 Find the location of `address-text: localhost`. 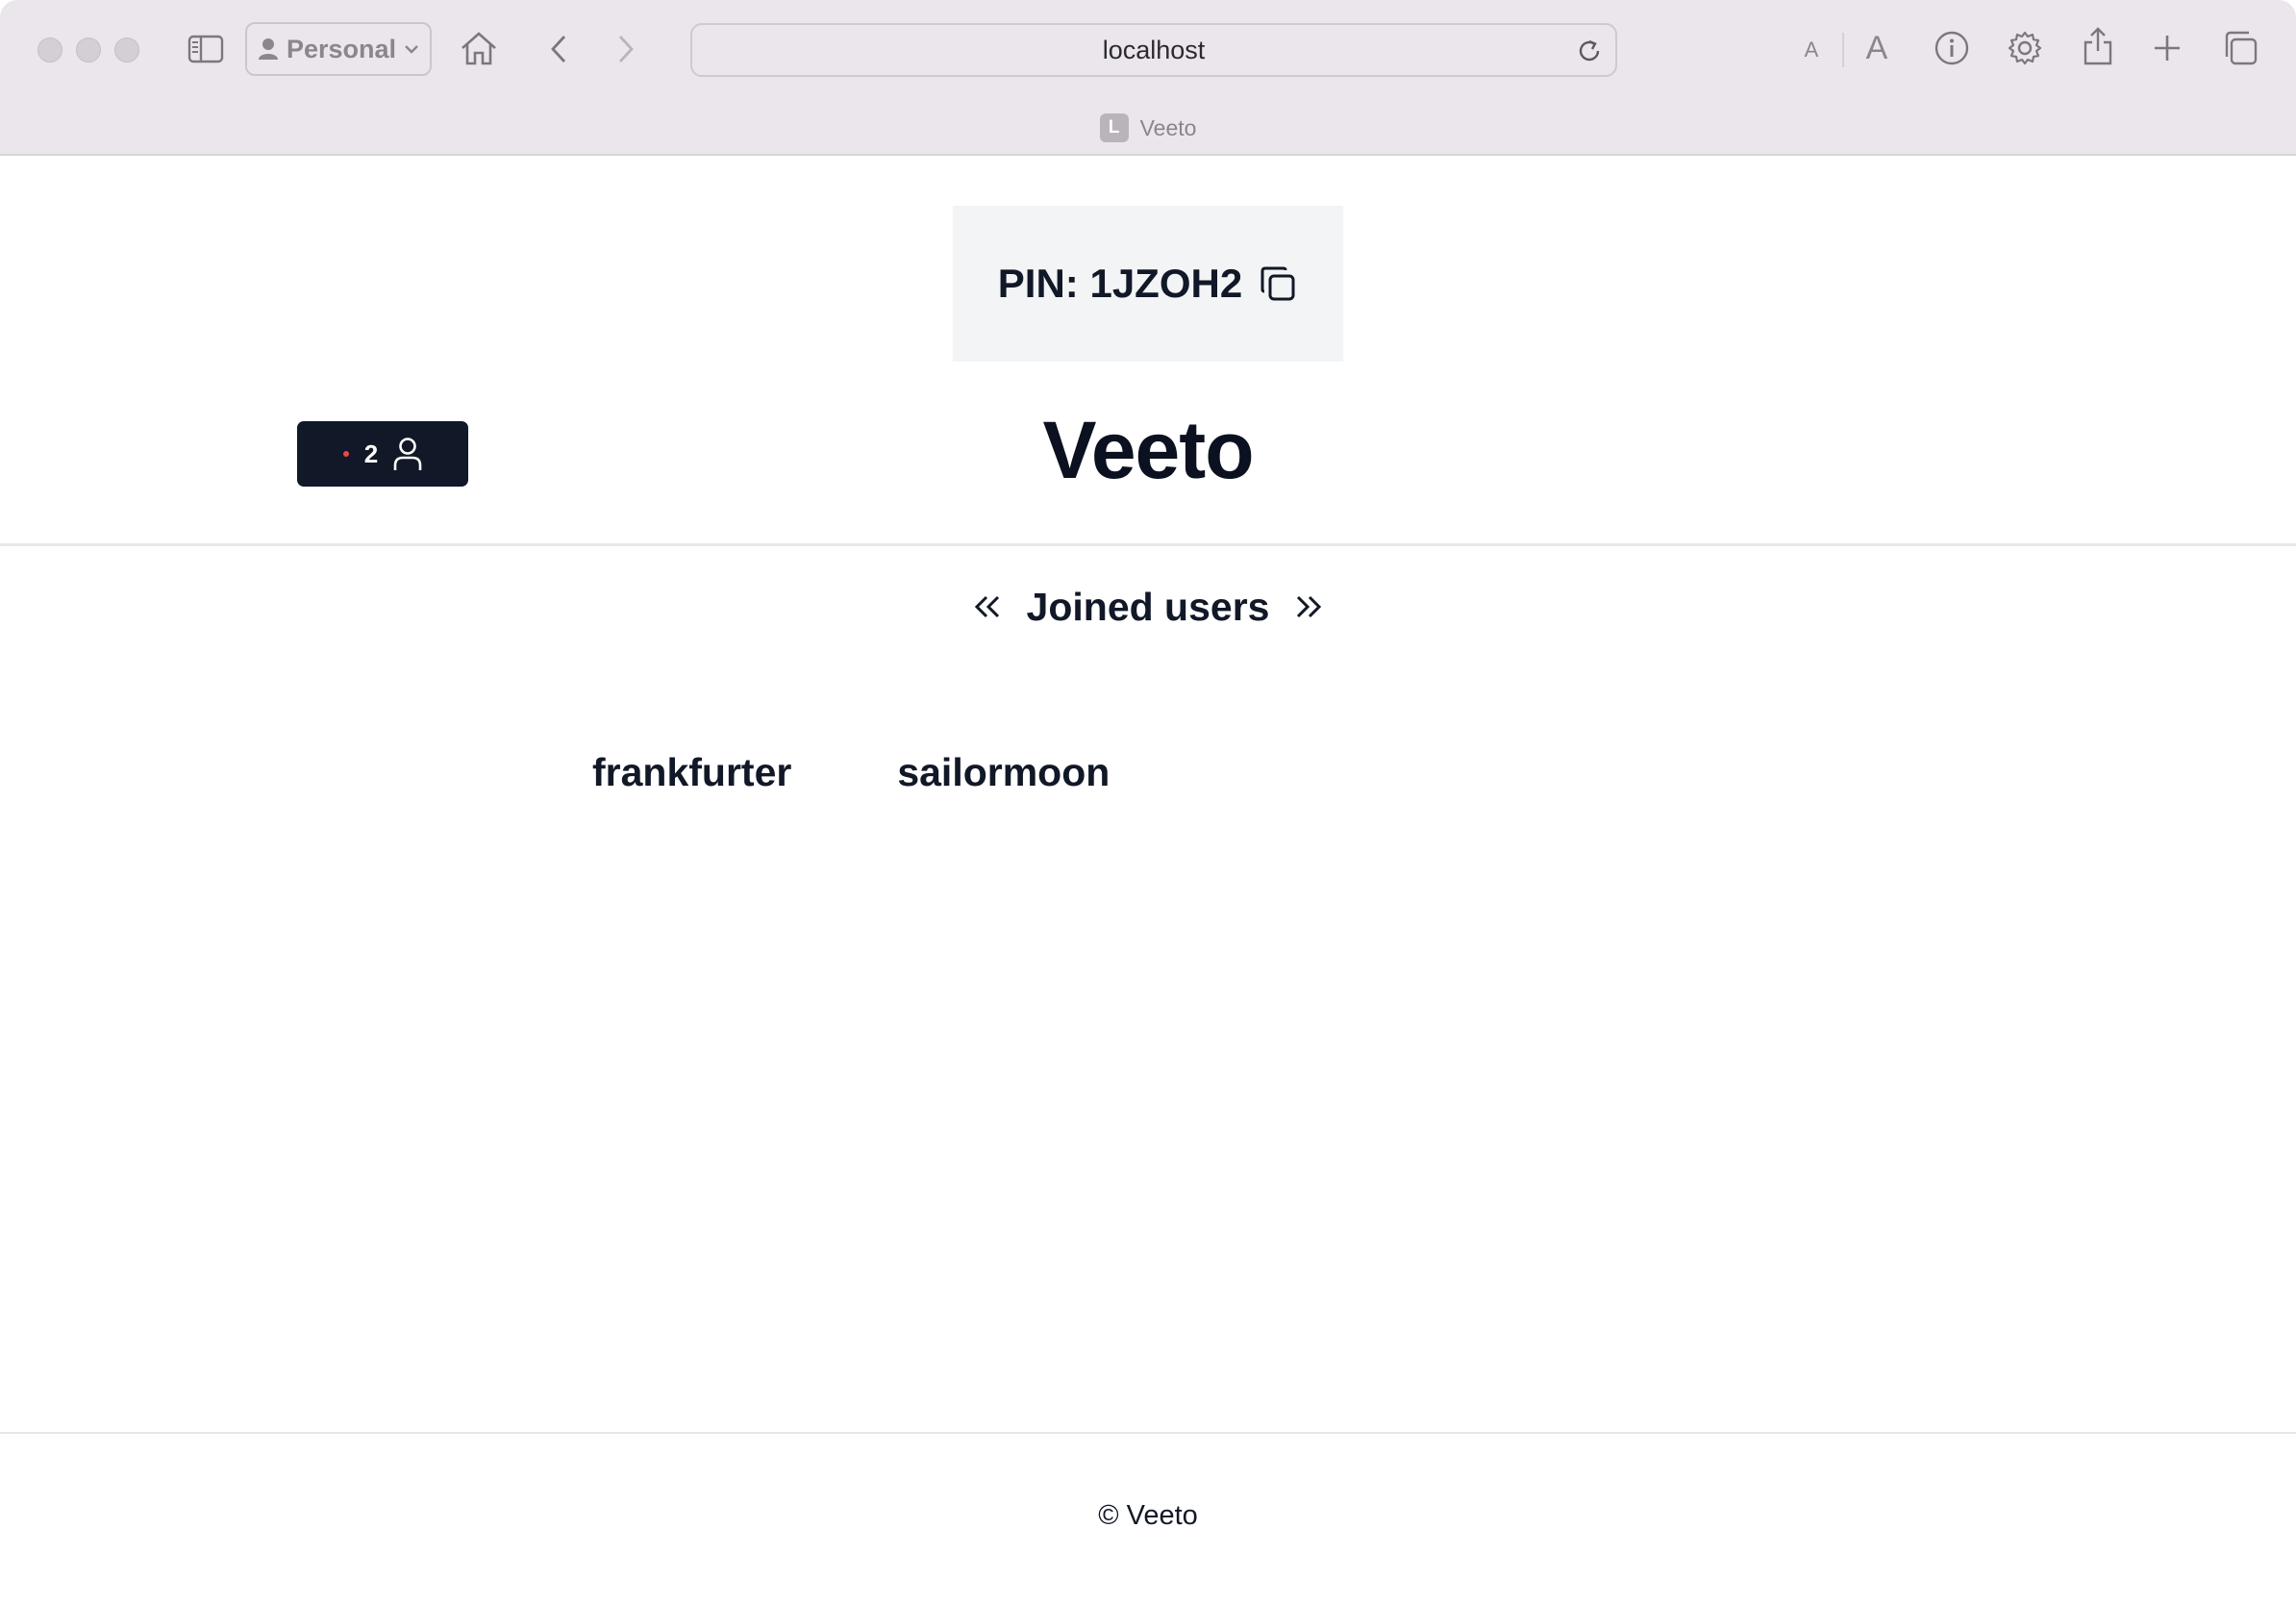

address-text: localhost is located at coordinates (1154, 49).